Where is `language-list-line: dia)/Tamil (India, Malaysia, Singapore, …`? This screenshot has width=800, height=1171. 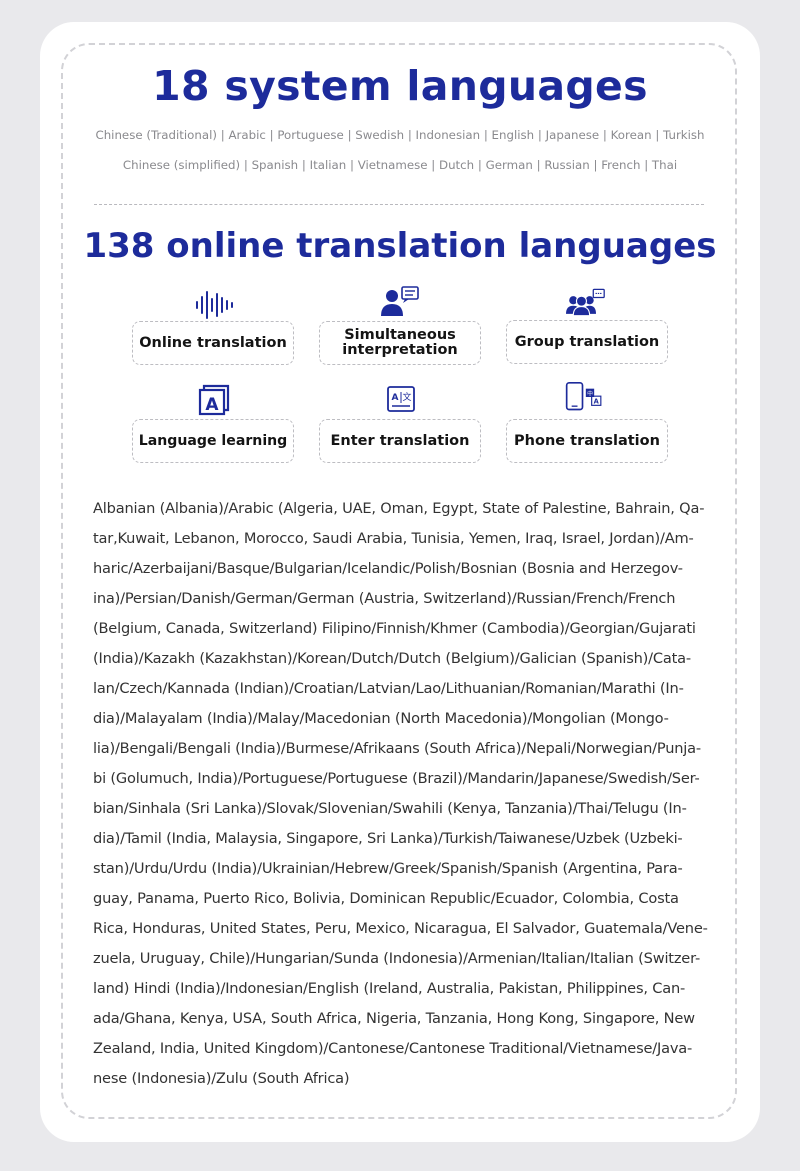 language-list-line: dia)/Tamil (India, Malaysia, Singapore, … is located at coordinates (388, 838).